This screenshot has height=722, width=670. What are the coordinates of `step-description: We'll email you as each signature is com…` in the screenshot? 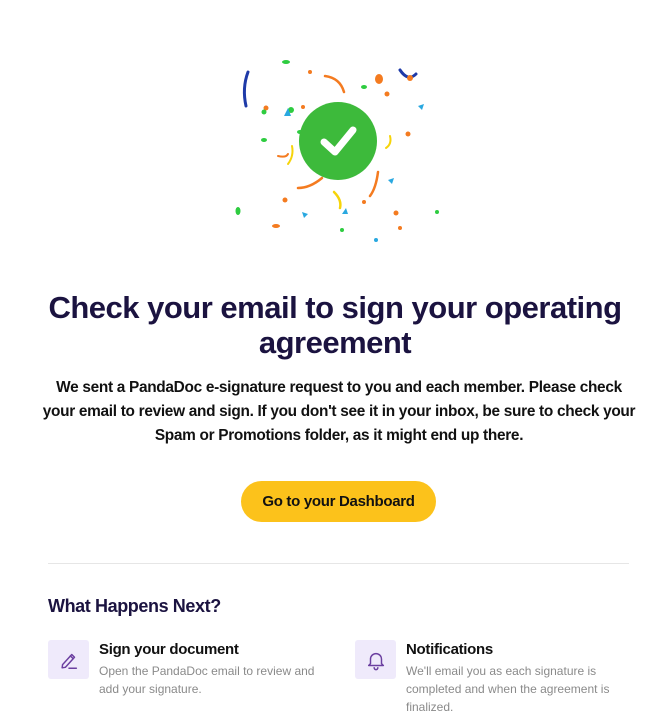 It's located at (508, 689).